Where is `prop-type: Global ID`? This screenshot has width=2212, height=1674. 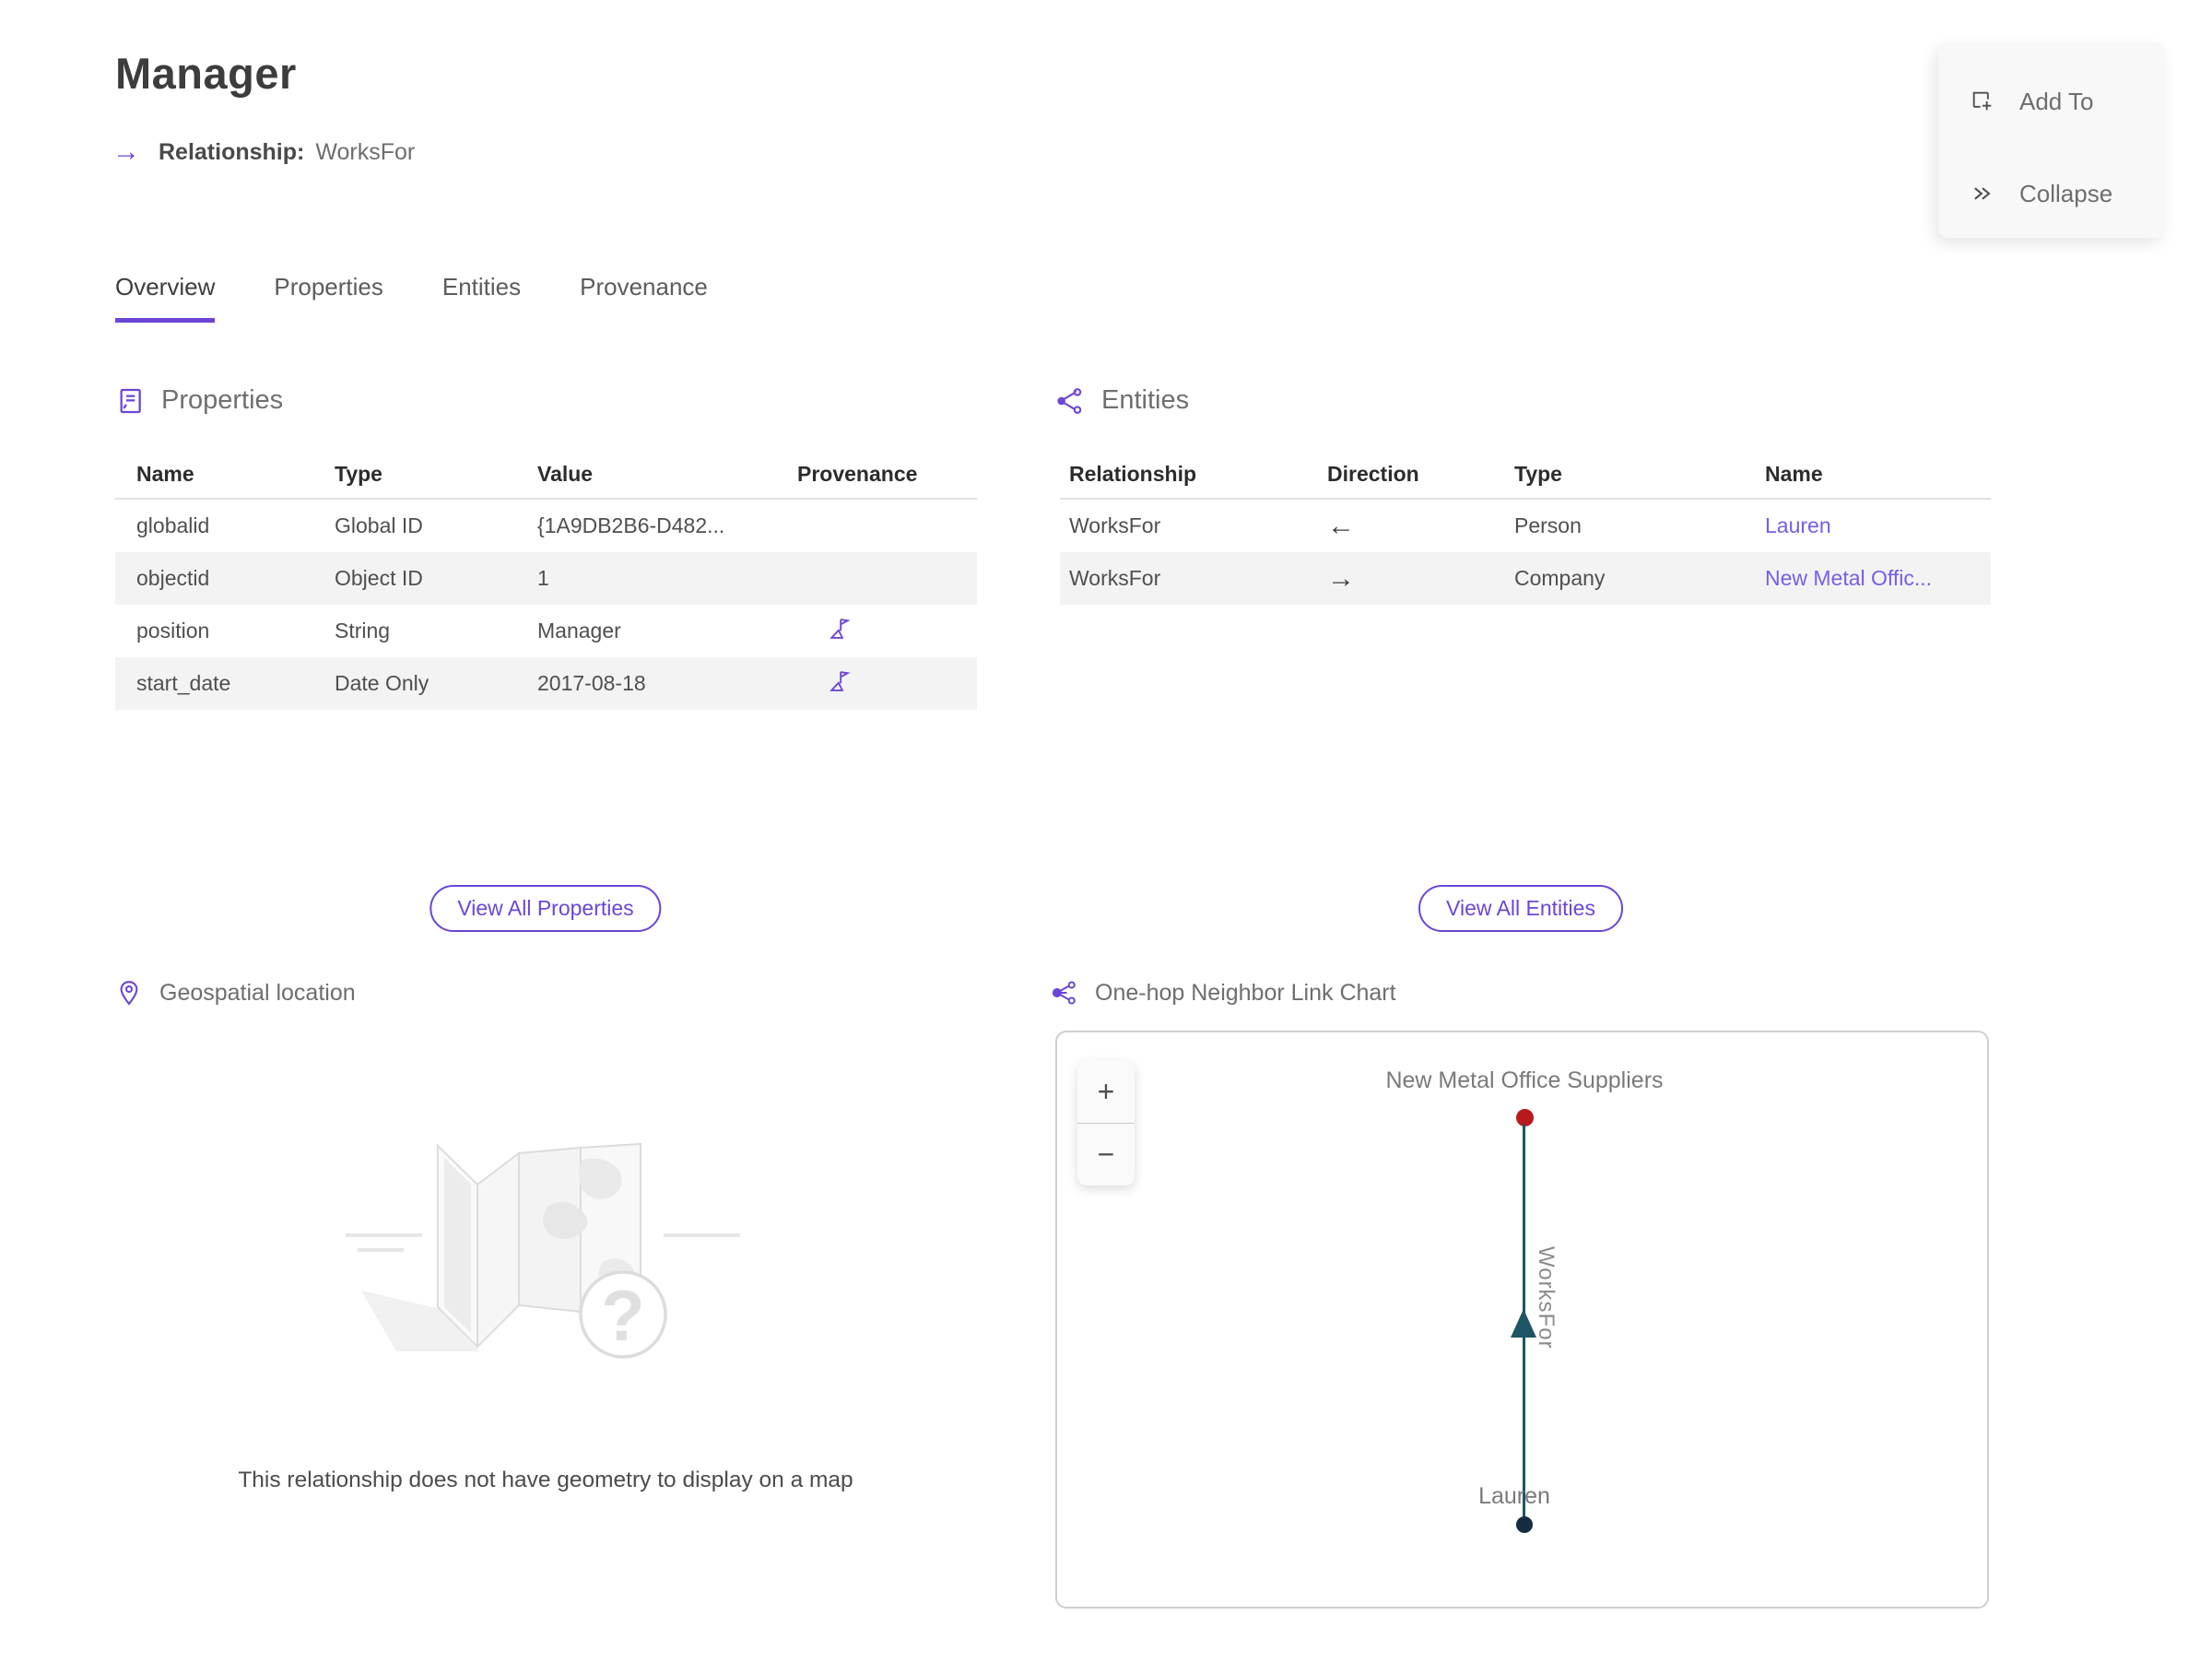
prop-type: Global ID is located at coordinates (379, 525).